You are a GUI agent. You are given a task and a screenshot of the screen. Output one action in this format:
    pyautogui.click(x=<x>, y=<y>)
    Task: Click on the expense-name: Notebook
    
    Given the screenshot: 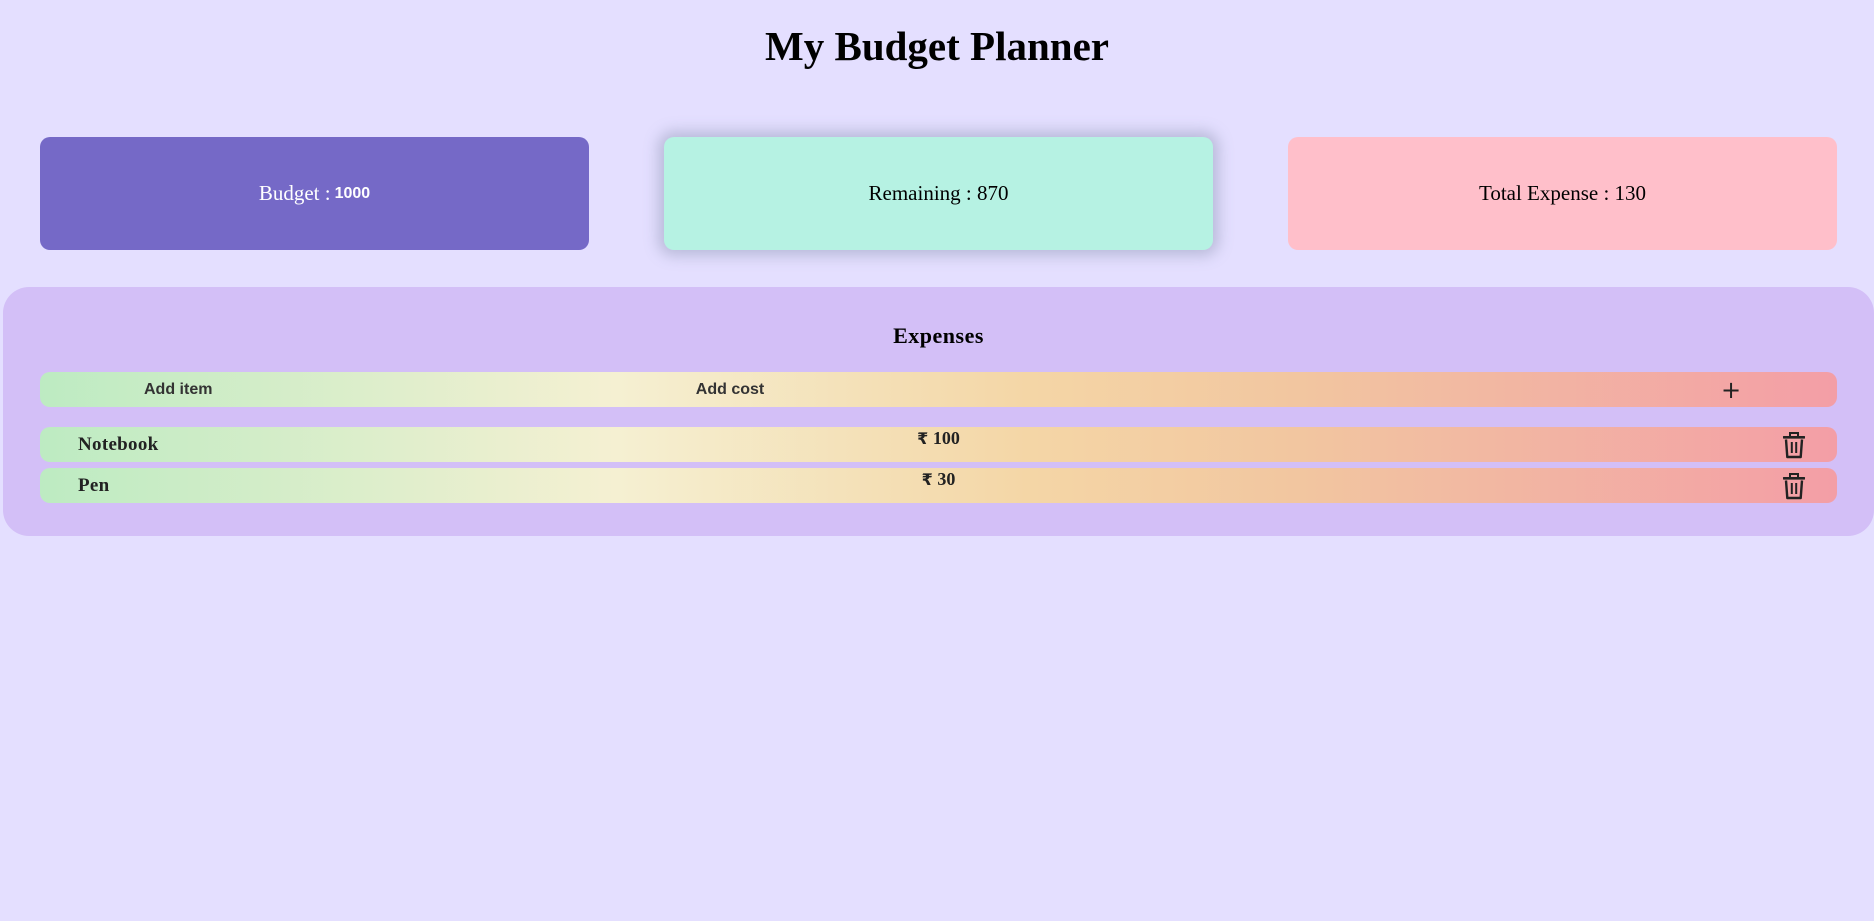 What is the action you would take?
    pyautogui.click(x=118, y=444)
    